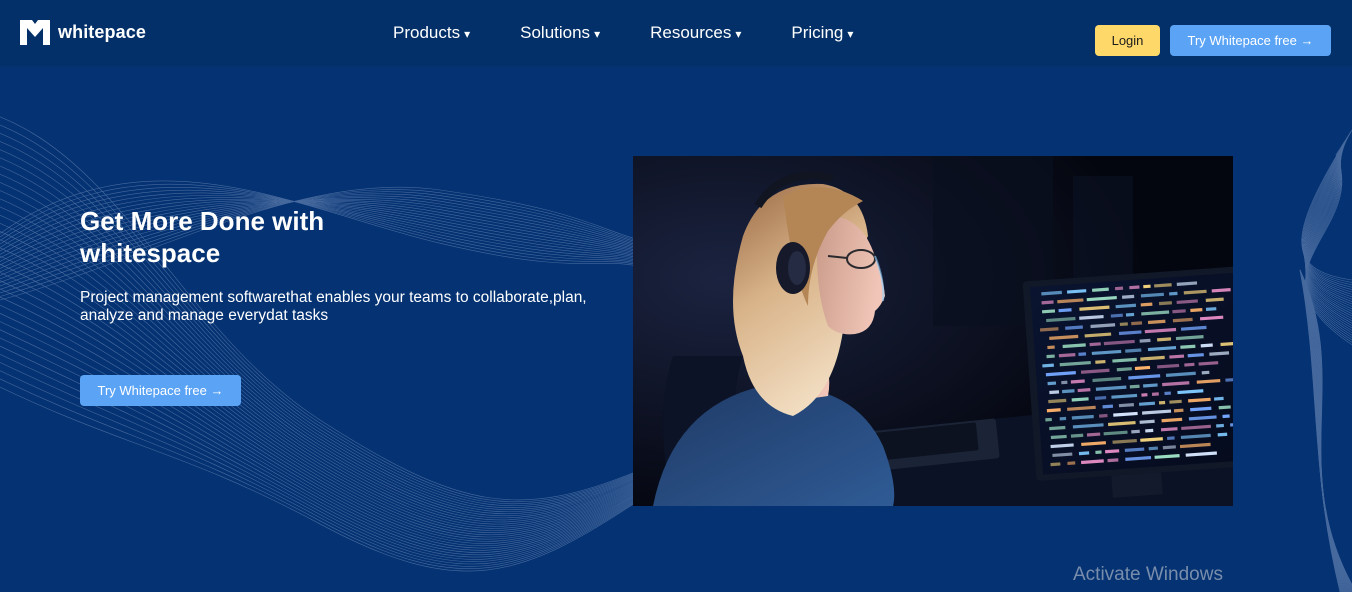 The image size is (1352, 592). Describe the element at coordinates (102, 32) in the screenshot. I see `brand-name: whitepace` at that location.